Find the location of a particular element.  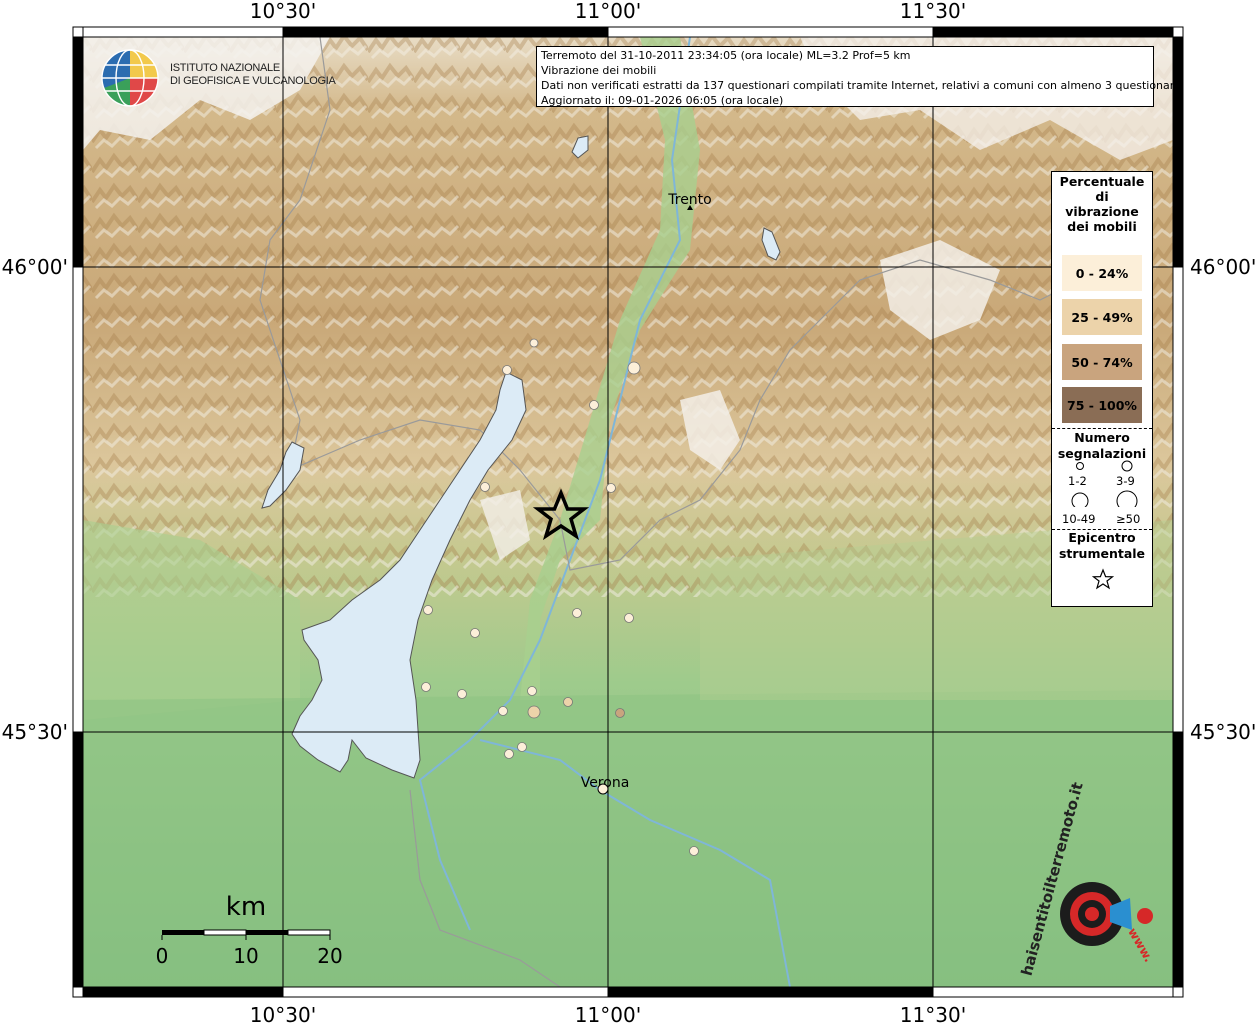

ingv-name-line1: ISTITUTO NAZIONALE is located at coordinates (225, 68).